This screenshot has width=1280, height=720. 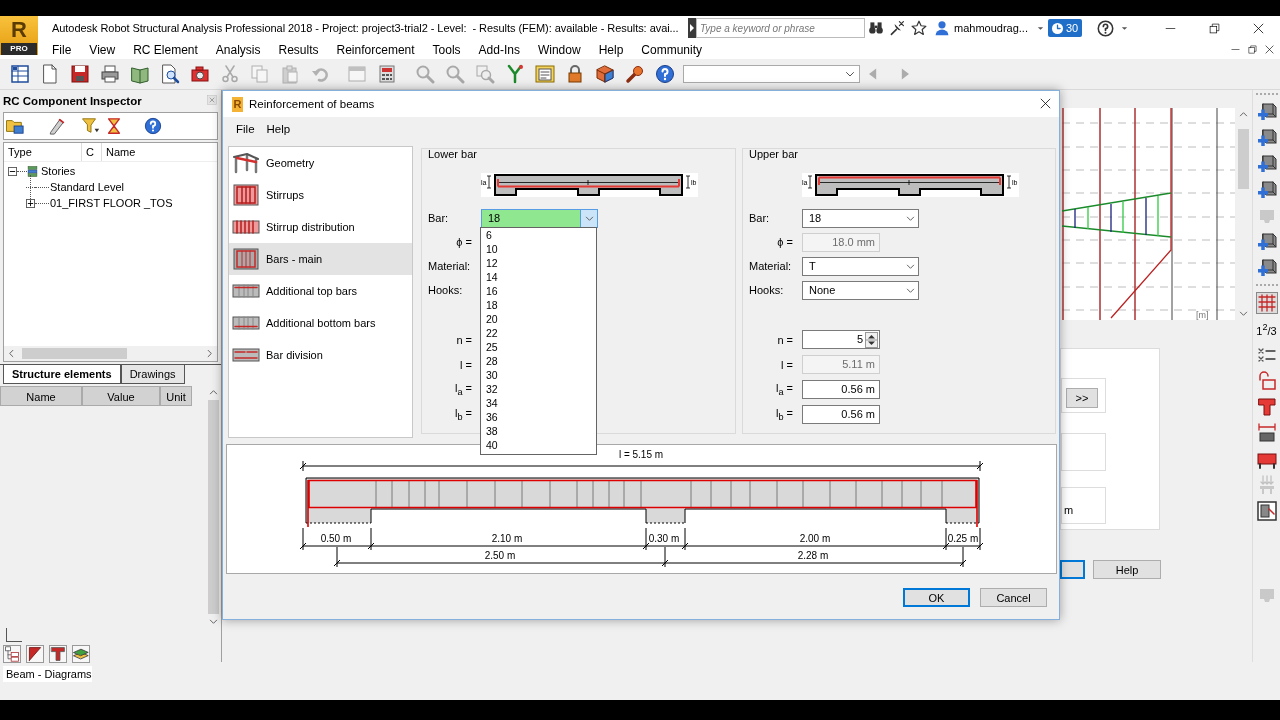 I want to click on list-option: 38, so click(x=538, y=431).